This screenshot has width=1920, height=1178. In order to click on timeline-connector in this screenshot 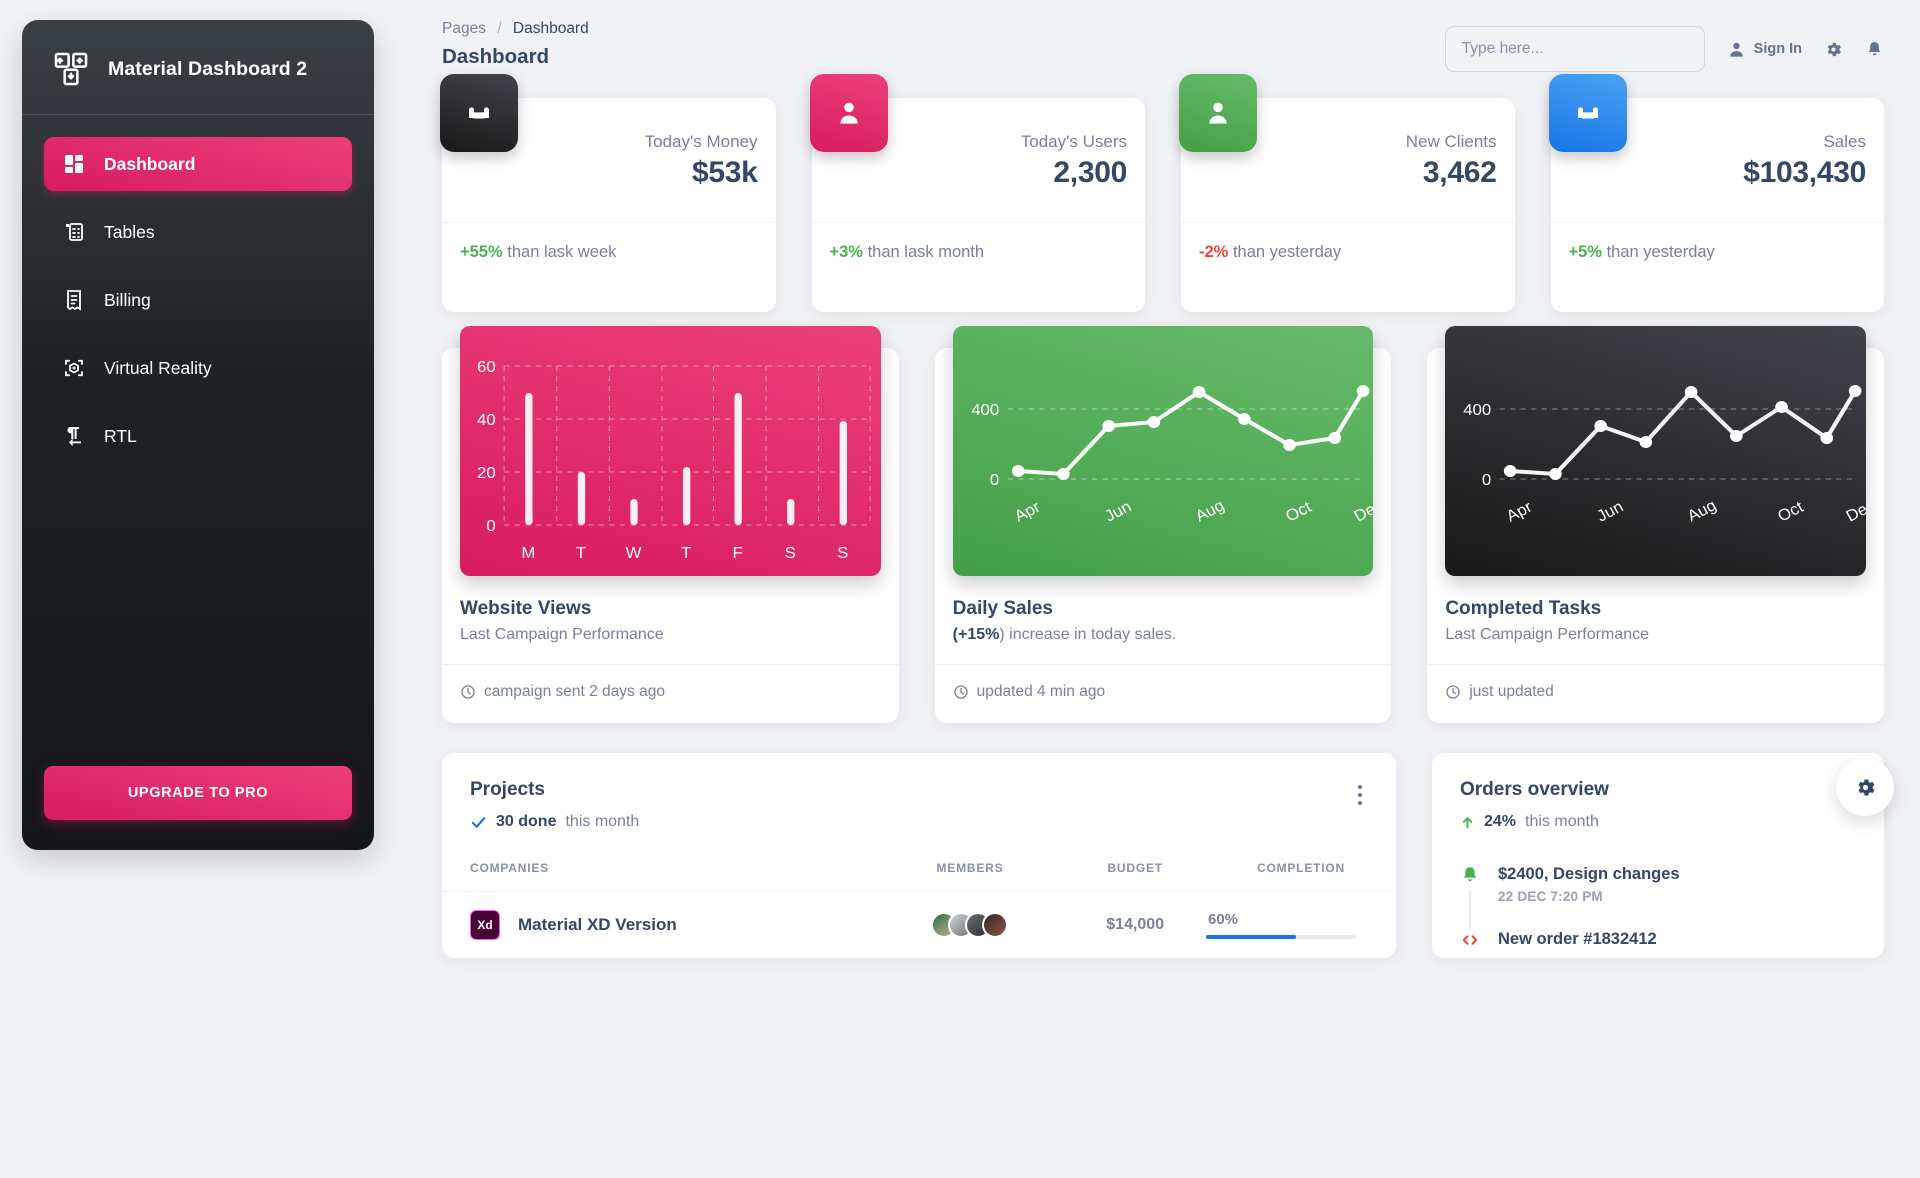, I will do `click(1470, 911)`.